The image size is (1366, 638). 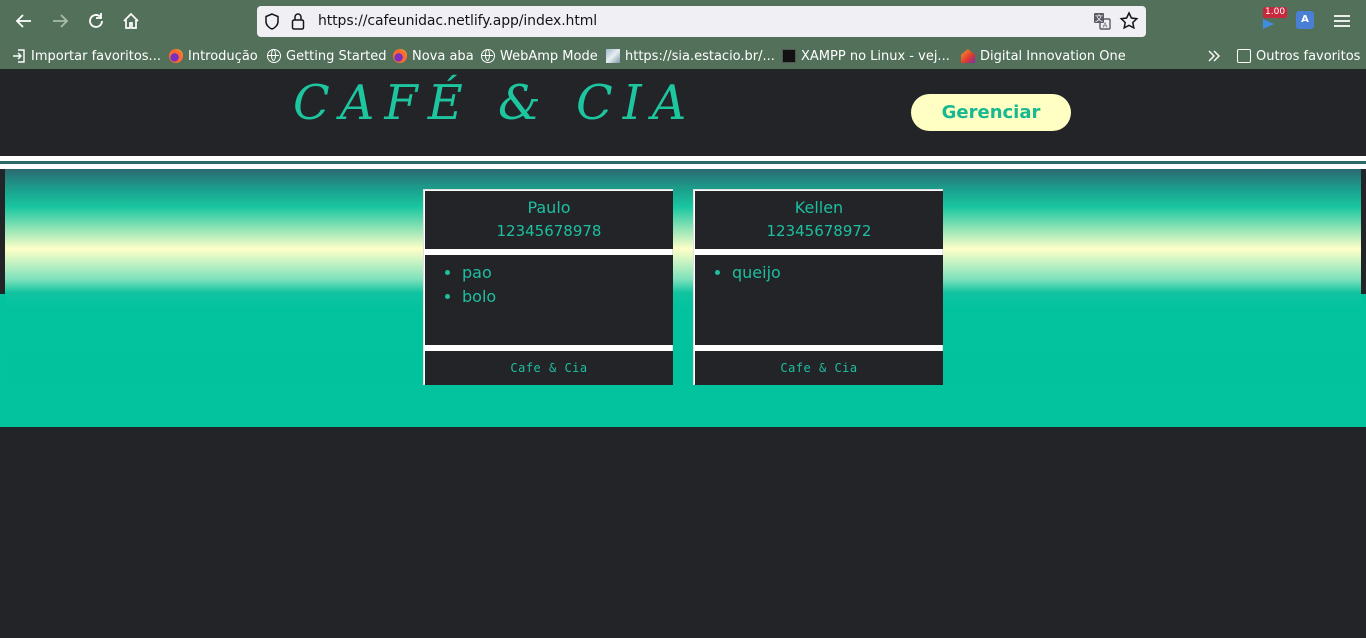 What do you see at coordinates (1342, 21) in the screenshot?
I see `hamburger-menu-icon` at bounding box center [1342, 21].